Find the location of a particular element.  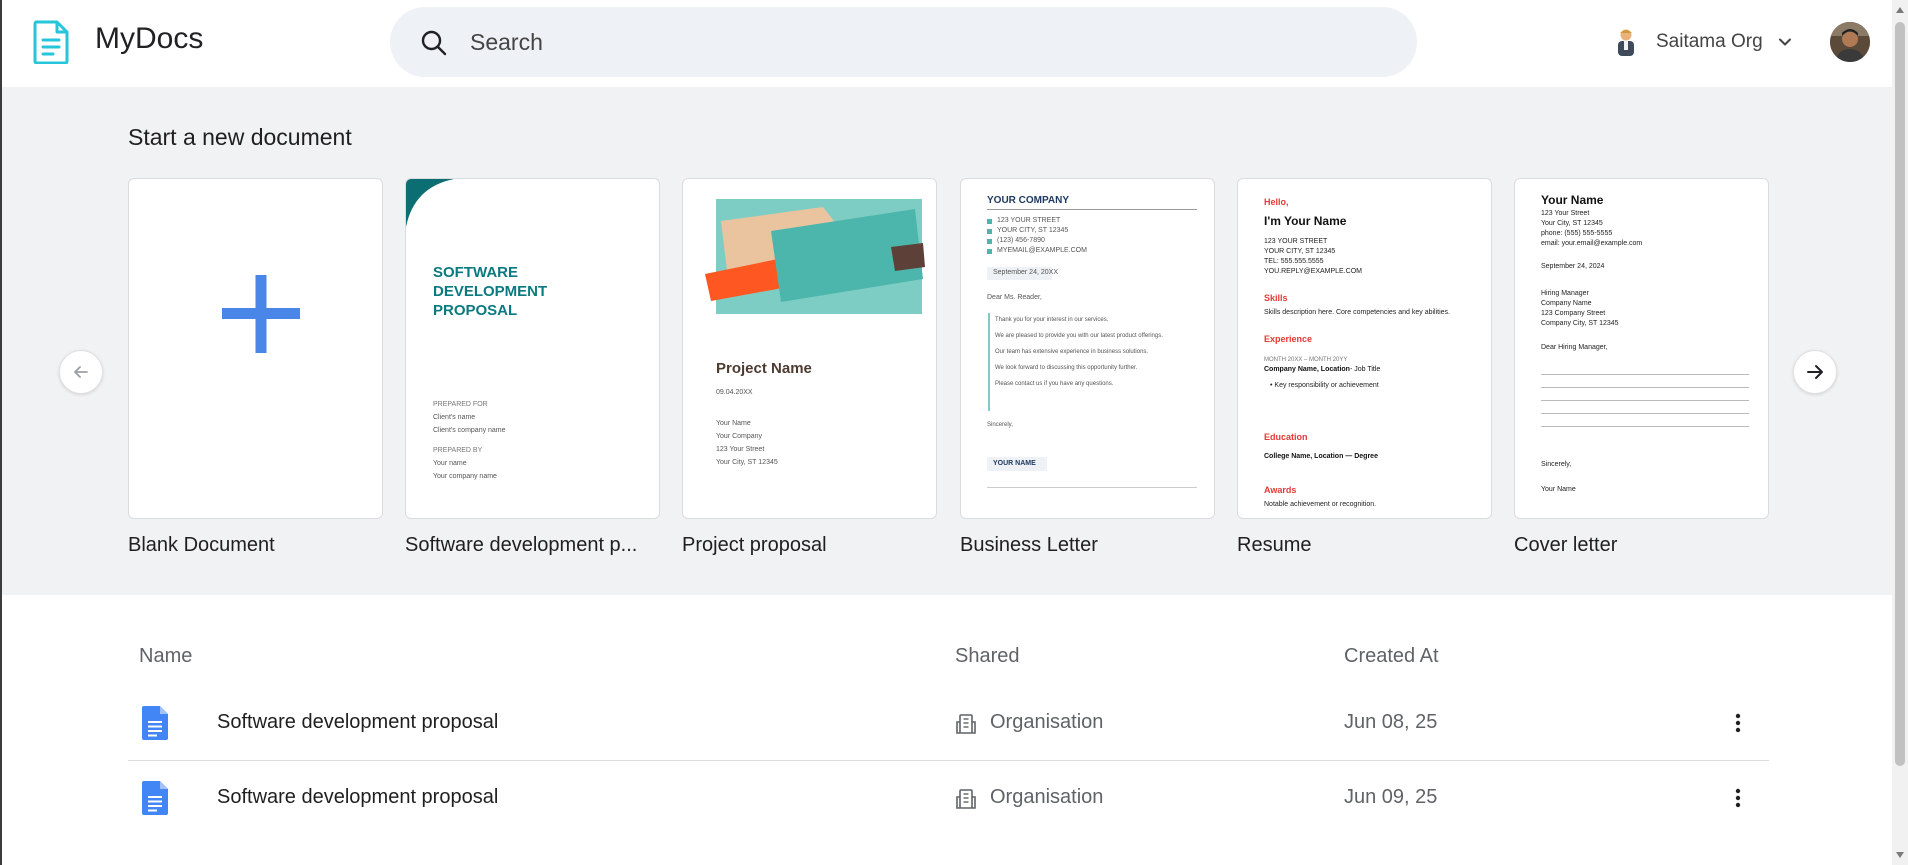

cover-text: PREPARED FOR is located at coordinates (460, 404).